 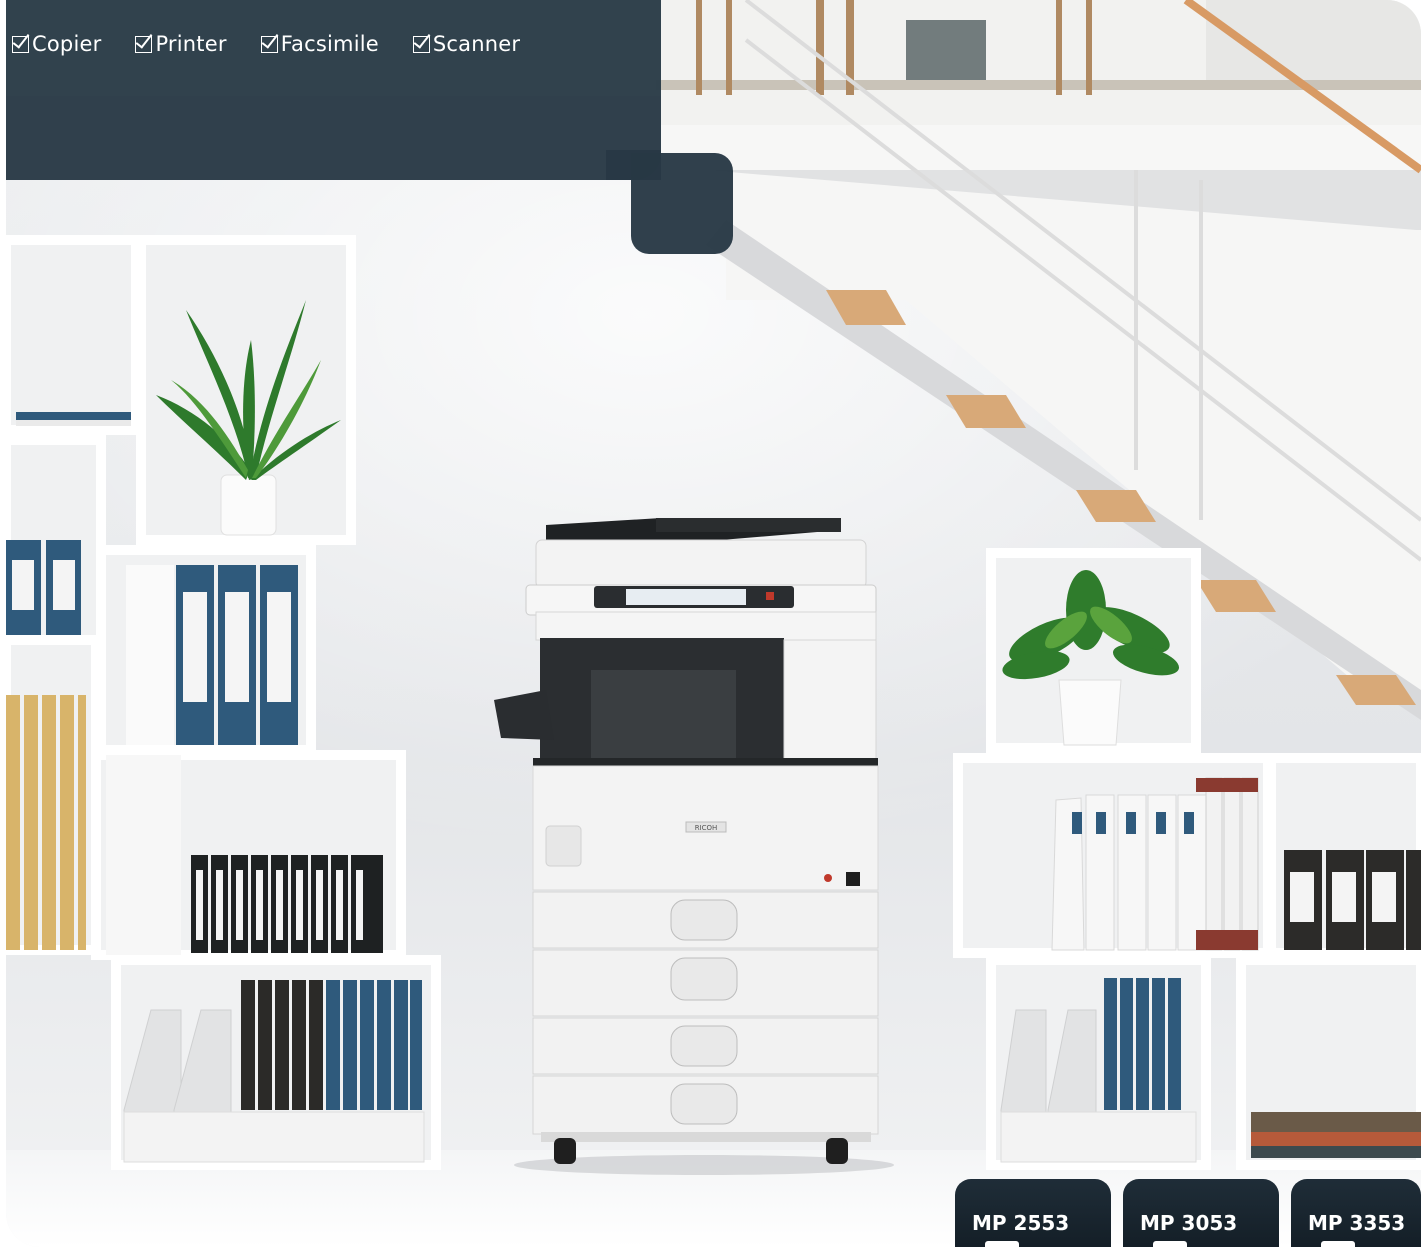 I want to click on feature-facsimile: Facsimile, so click(x=319, y=44).